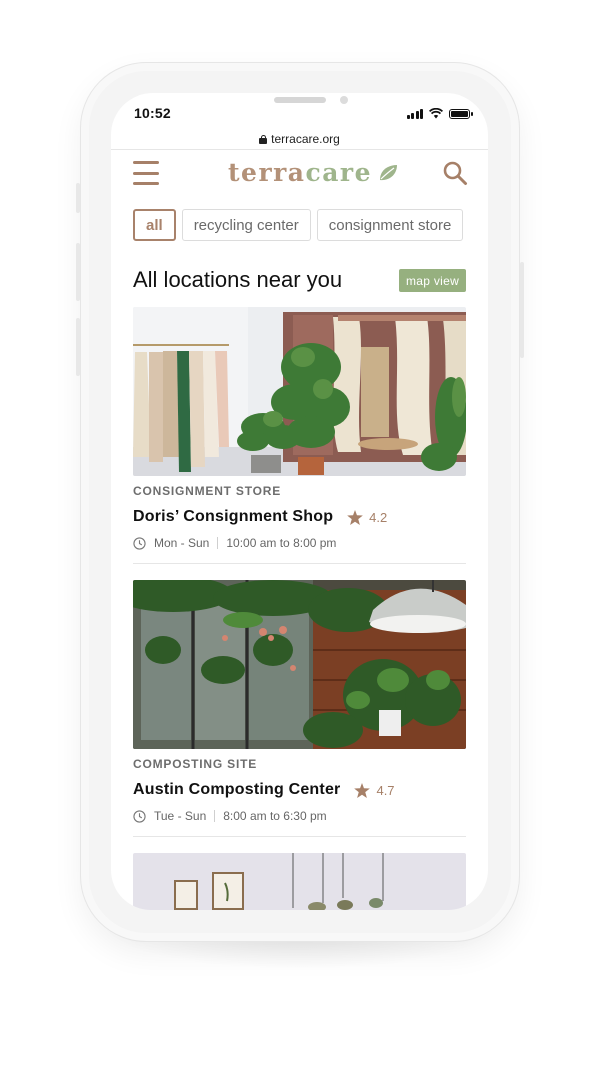 This screenshot has width=600, height=1080. I want to click on logo-text-terra: terra, so click(267, 172).